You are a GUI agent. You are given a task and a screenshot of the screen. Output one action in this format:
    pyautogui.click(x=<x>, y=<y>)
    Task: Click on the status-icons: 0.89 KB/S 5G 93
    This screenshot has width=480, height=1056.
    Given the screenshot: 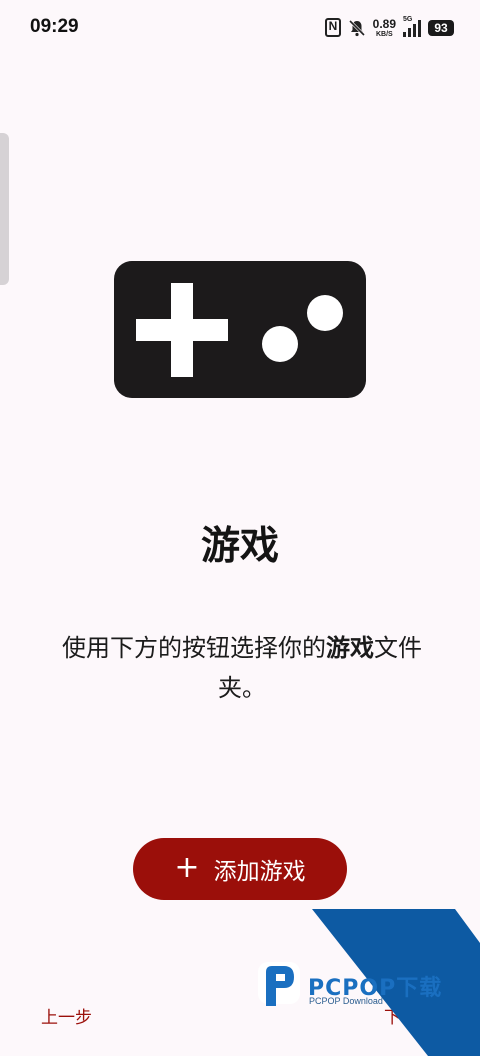 What is the action you would take?
    pyautogui.click(x=389, y=26)
    